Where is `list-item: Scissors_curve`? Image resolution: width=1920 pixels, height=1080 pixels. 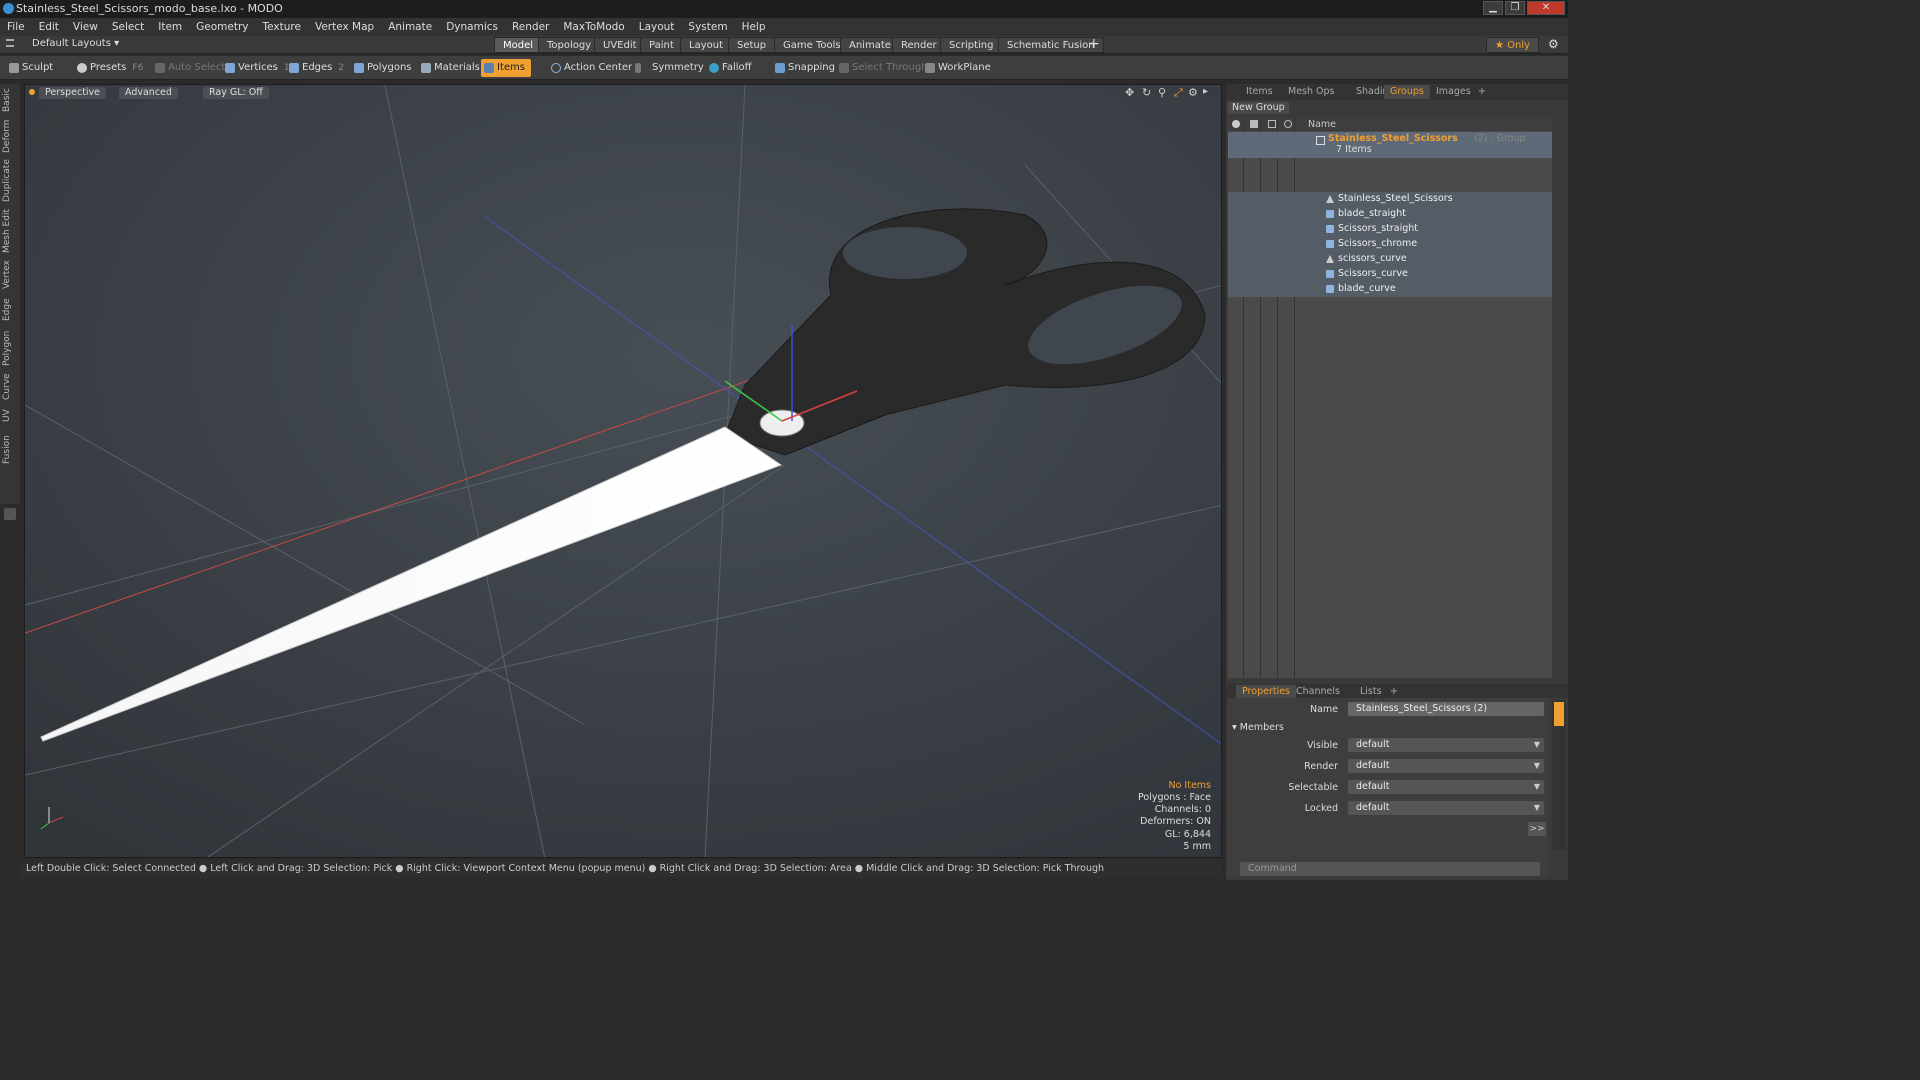 list-item: Scissors_curve is located at coordinates (1390, 274).